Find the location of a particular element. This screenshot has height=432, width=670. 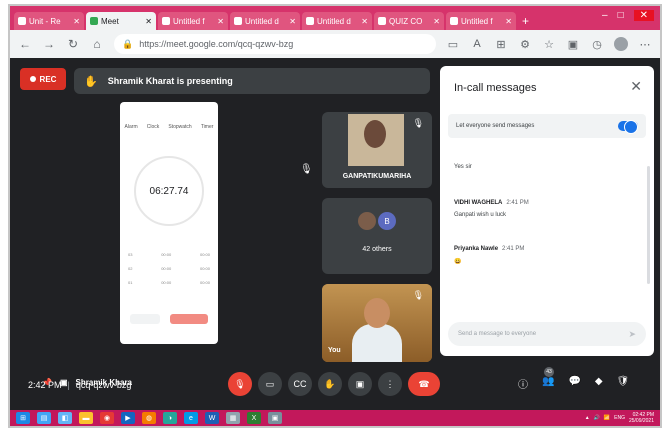

meeting-details-icon: ⓘ is located at coordinates (523, 383).